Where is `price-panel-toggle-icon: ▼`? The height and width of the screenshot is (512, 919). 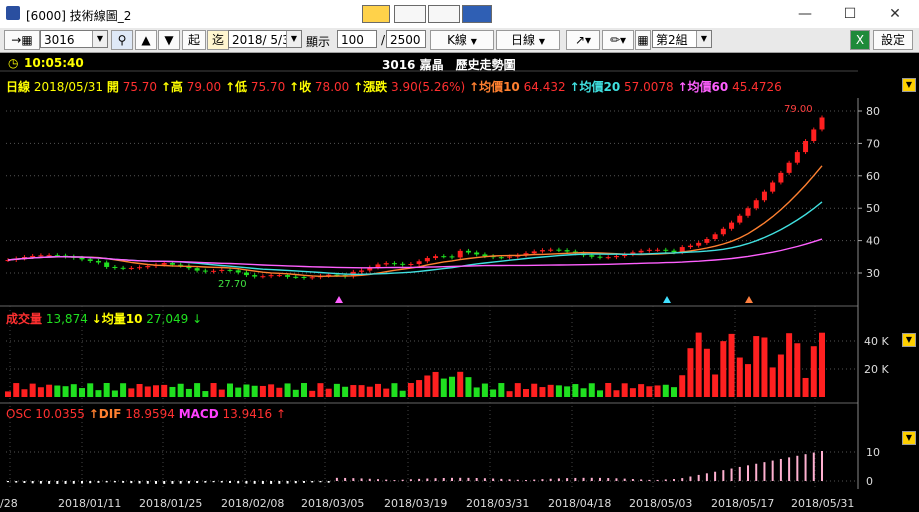
price-panel-toggle-icon: ▼ is located at coordinates (909, 85).